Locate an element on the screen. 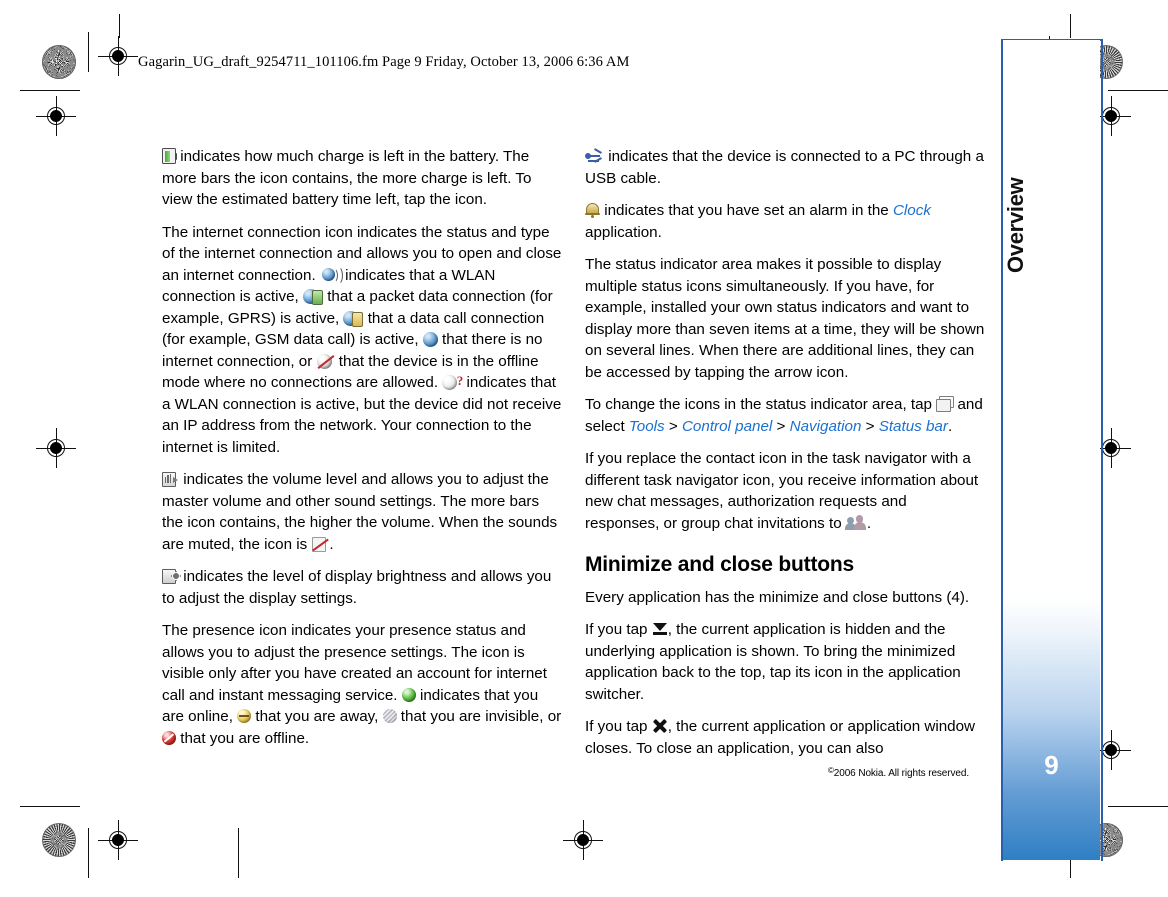 The width and height of the screenshot is (1168, 897). link-status-bar: Status bar is located at coordinates (913, 426).